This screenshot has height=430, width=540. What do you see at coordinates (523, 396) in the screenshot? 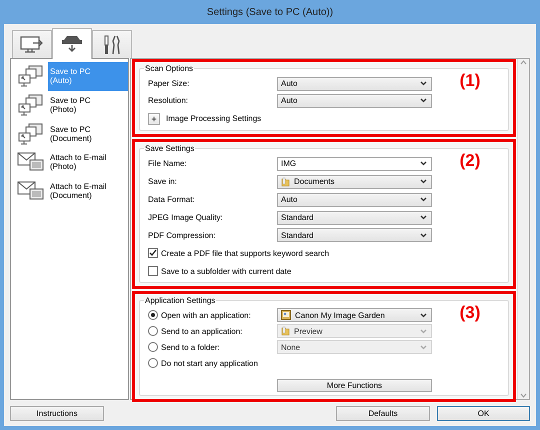
I see `scroll-down-icon` at bounding box center [523, 396].